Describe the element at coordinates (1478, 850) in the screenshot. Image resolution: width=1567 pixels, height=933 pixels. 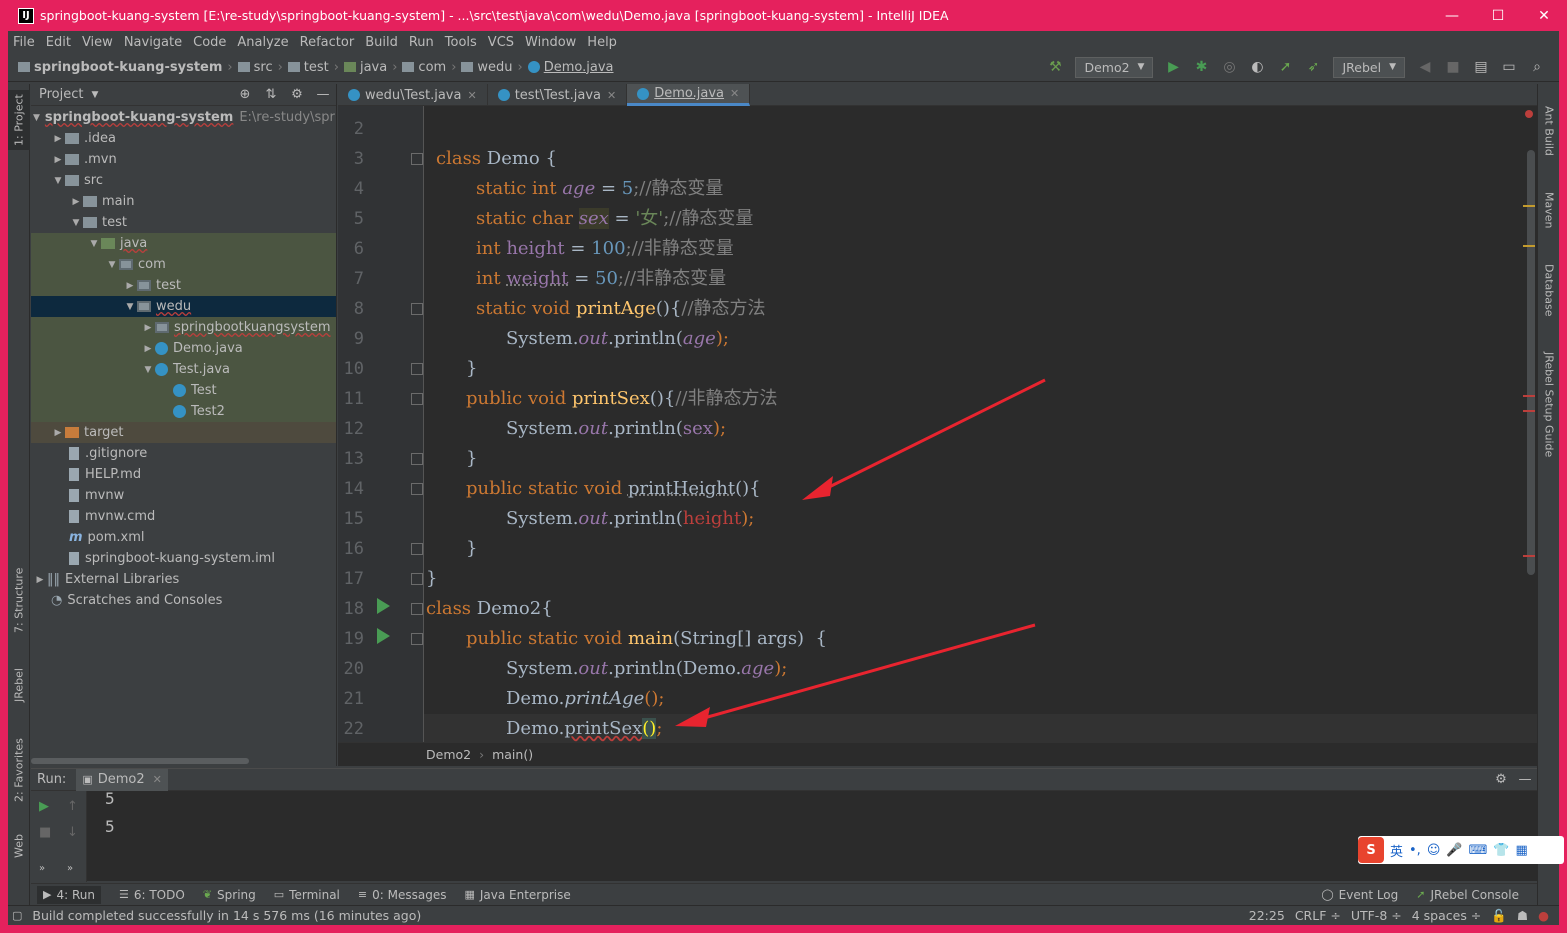
I see `keyboard-icon: ⌨` at that location.